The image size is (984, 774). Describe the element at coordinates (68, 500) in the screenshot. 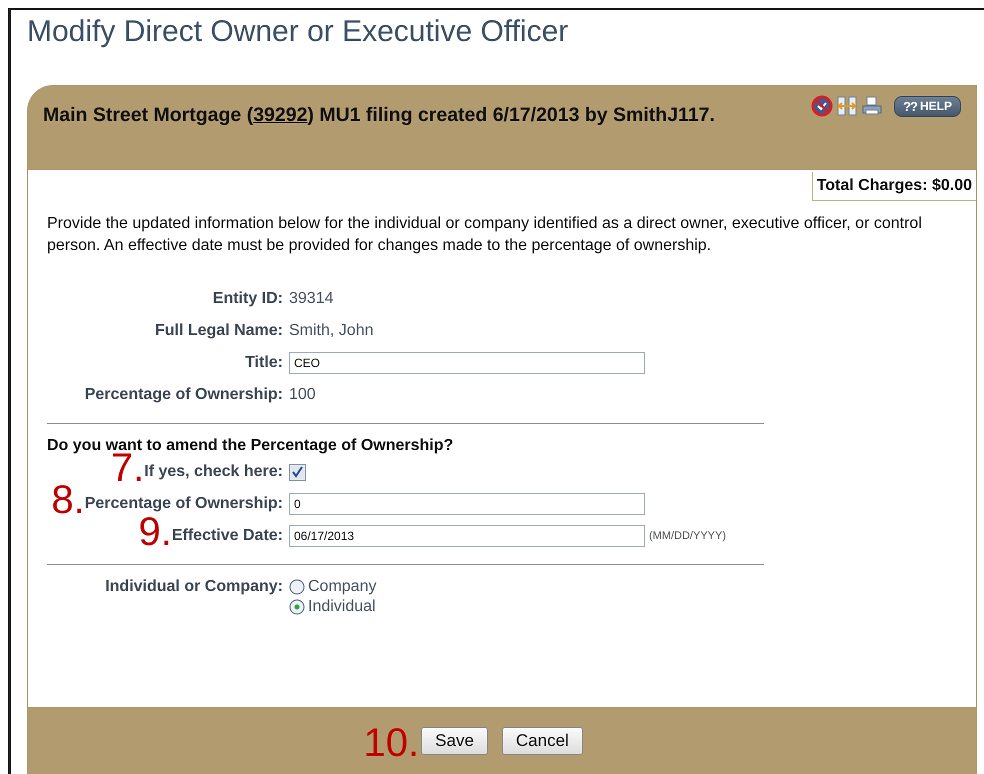

I see `step-number: 8.` at that location.